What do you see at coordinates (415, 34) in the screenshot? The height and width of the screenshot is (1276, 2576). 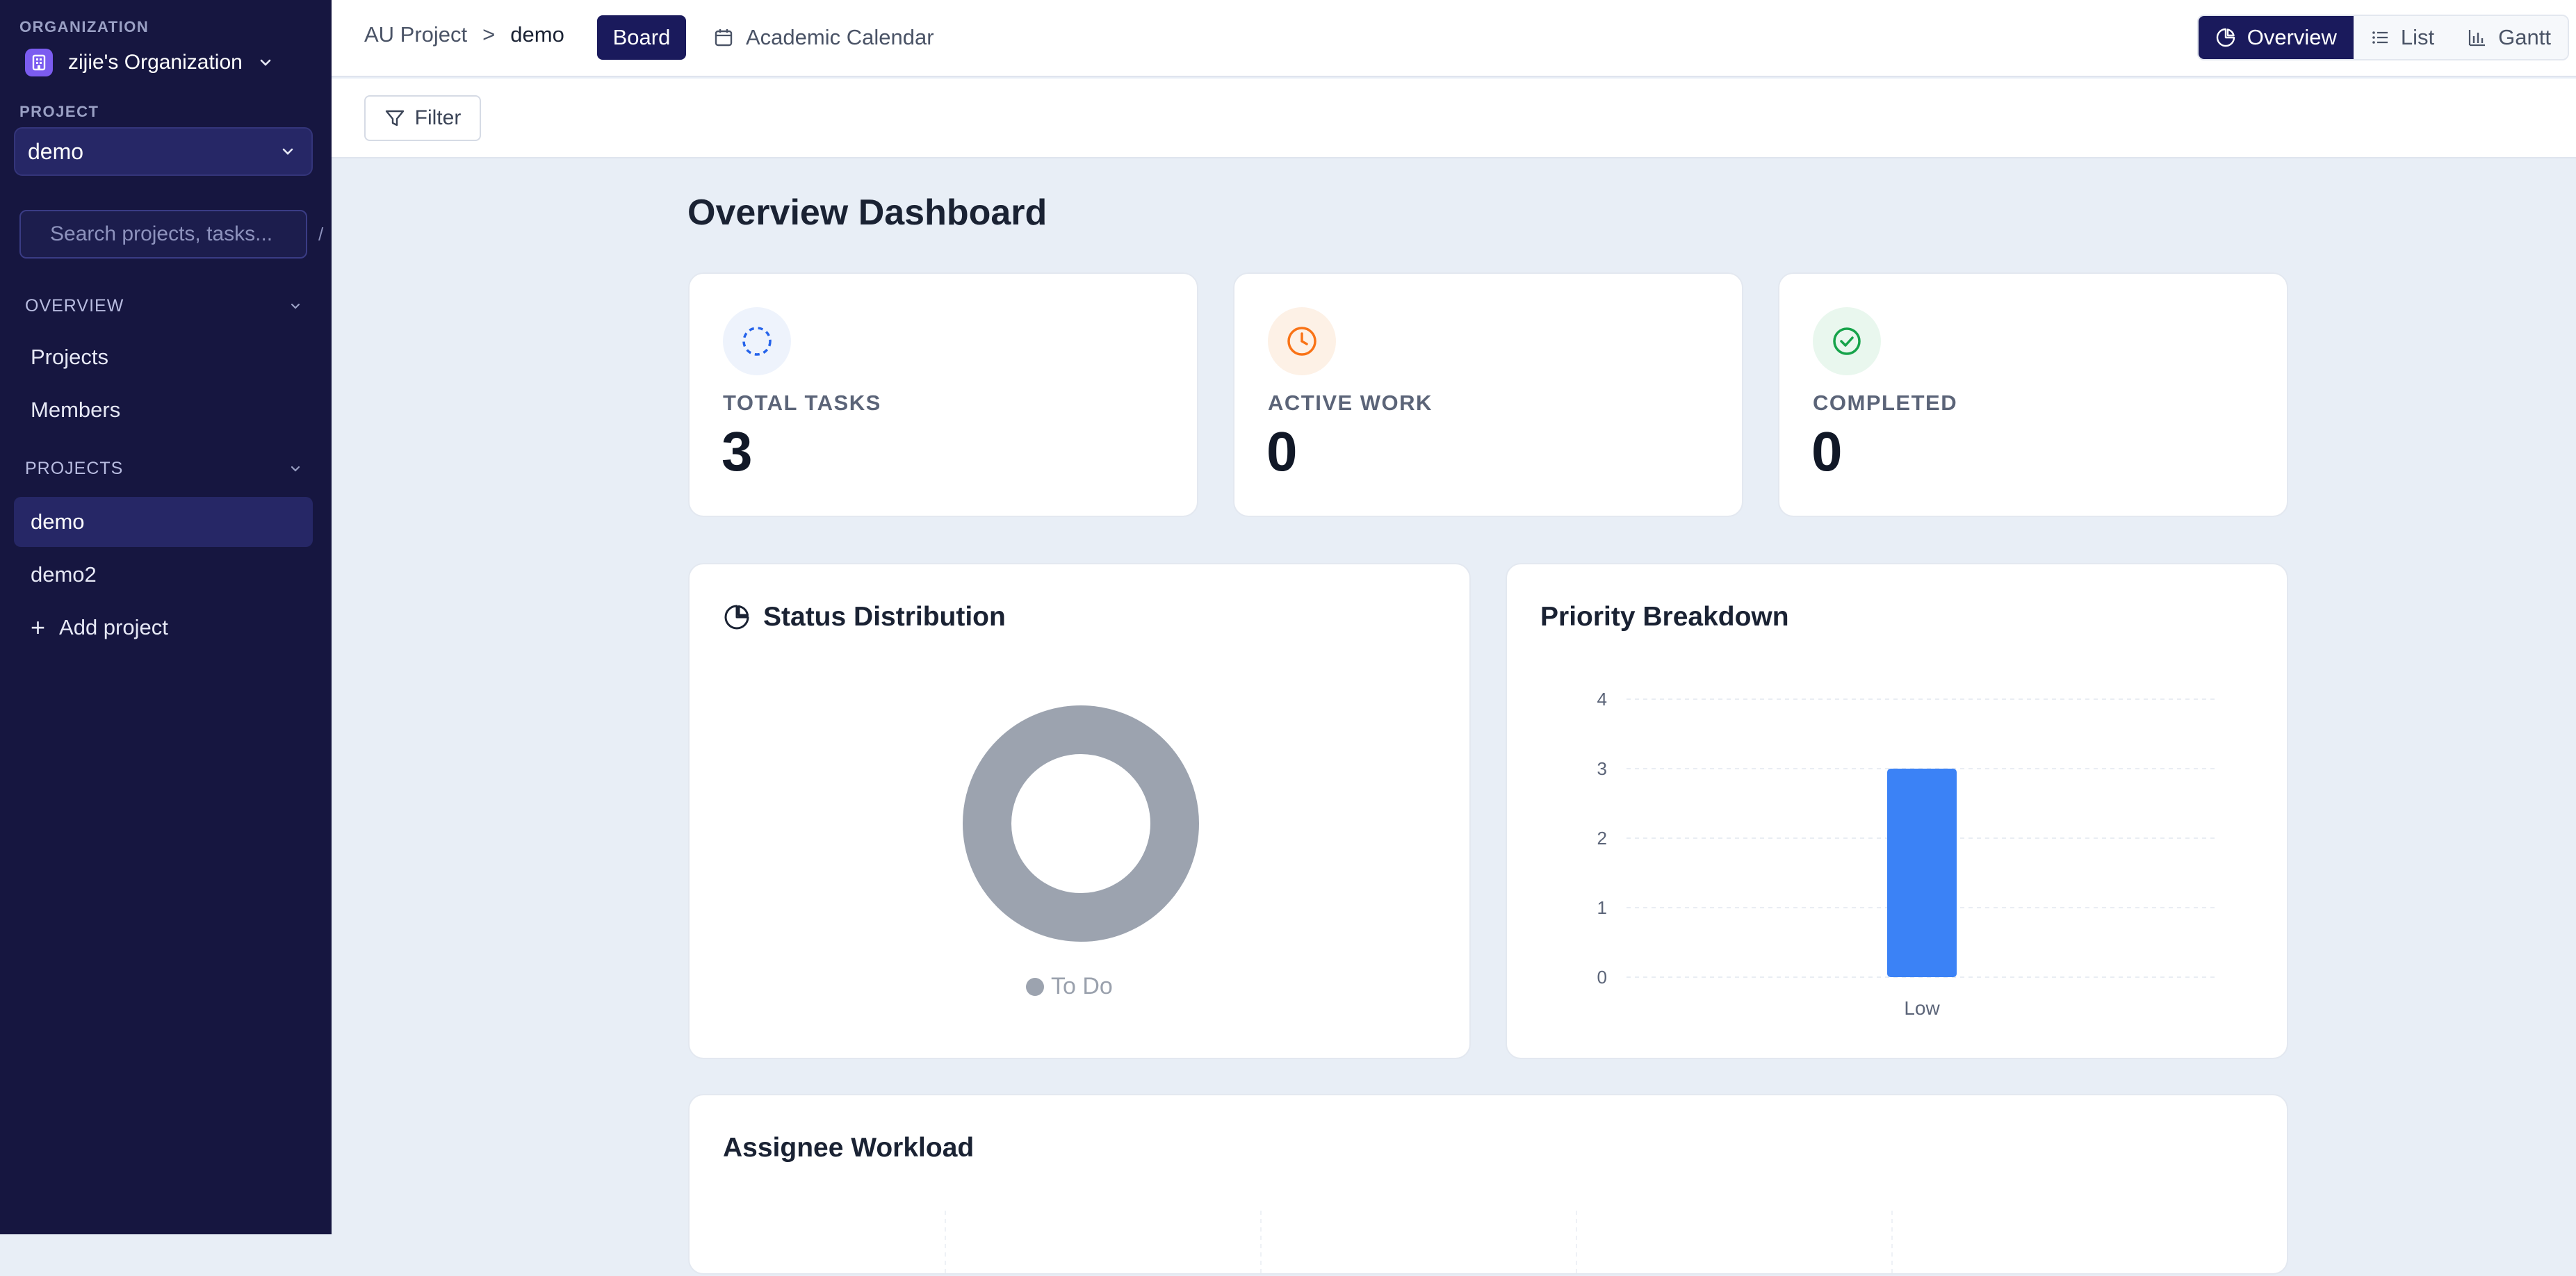 I see `breadcrumb-root: AU Project` at bounding box center [415, 34].